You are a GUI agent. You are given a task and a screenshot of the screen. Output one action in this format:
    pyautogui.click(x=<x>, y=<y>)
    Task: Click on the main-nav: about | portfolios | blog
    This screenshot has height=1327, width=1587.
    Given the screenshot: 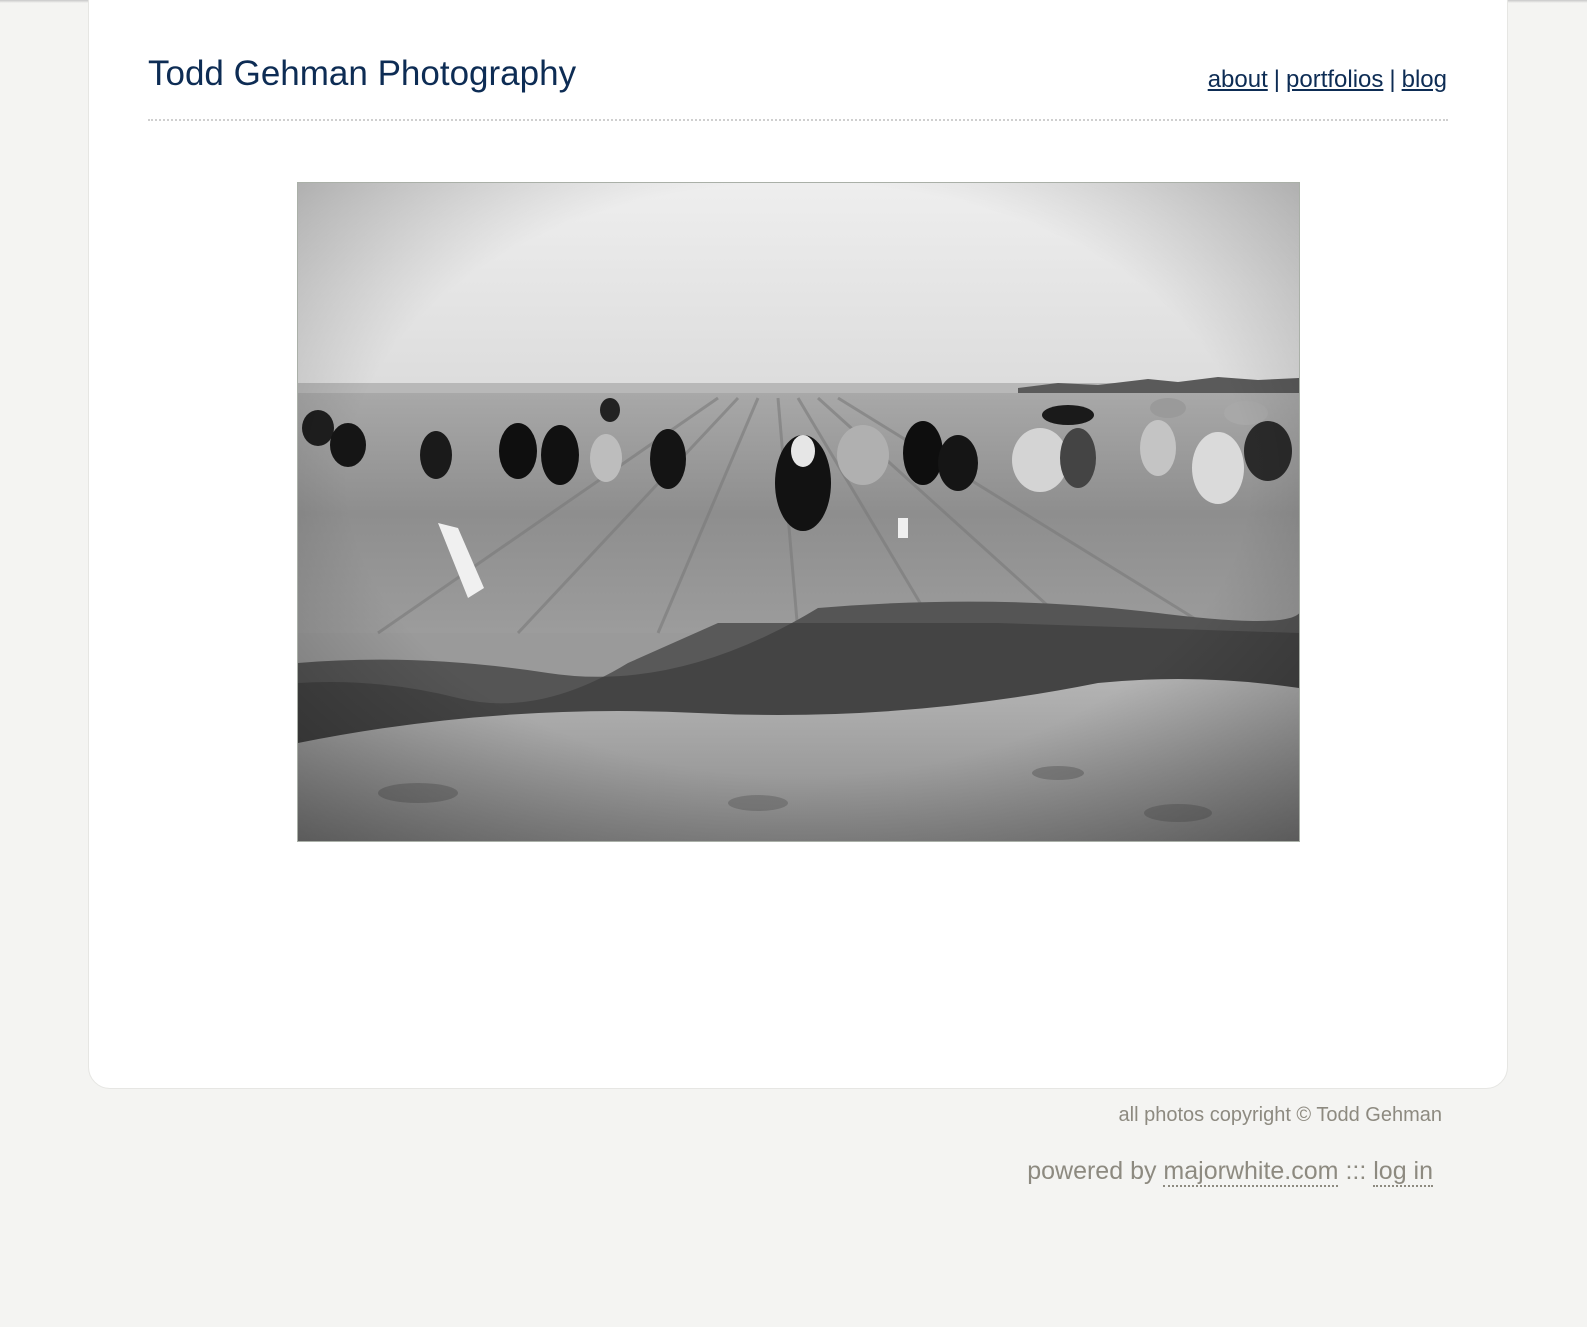 What is the action you would take?
    pyautogui.click(x=1327, y=80)
    